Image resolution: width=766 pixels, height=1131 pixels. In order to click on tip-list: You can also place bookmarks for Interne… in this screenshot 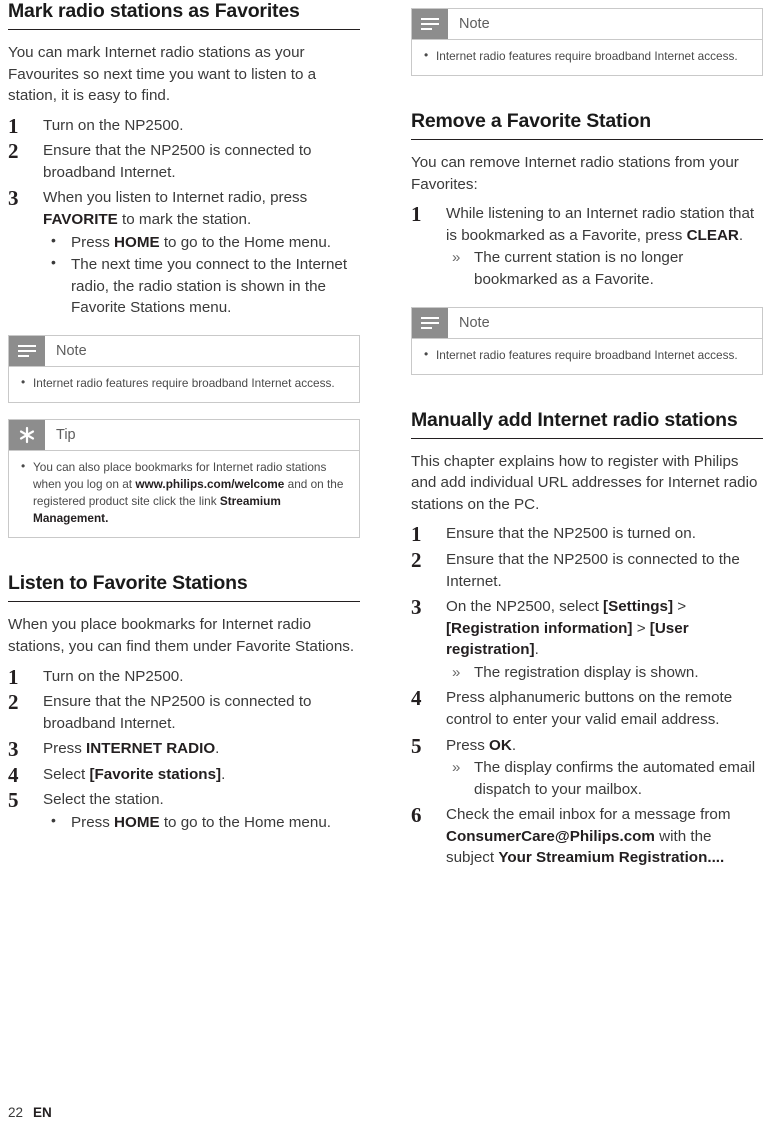, I will do `click(184, 492)`.